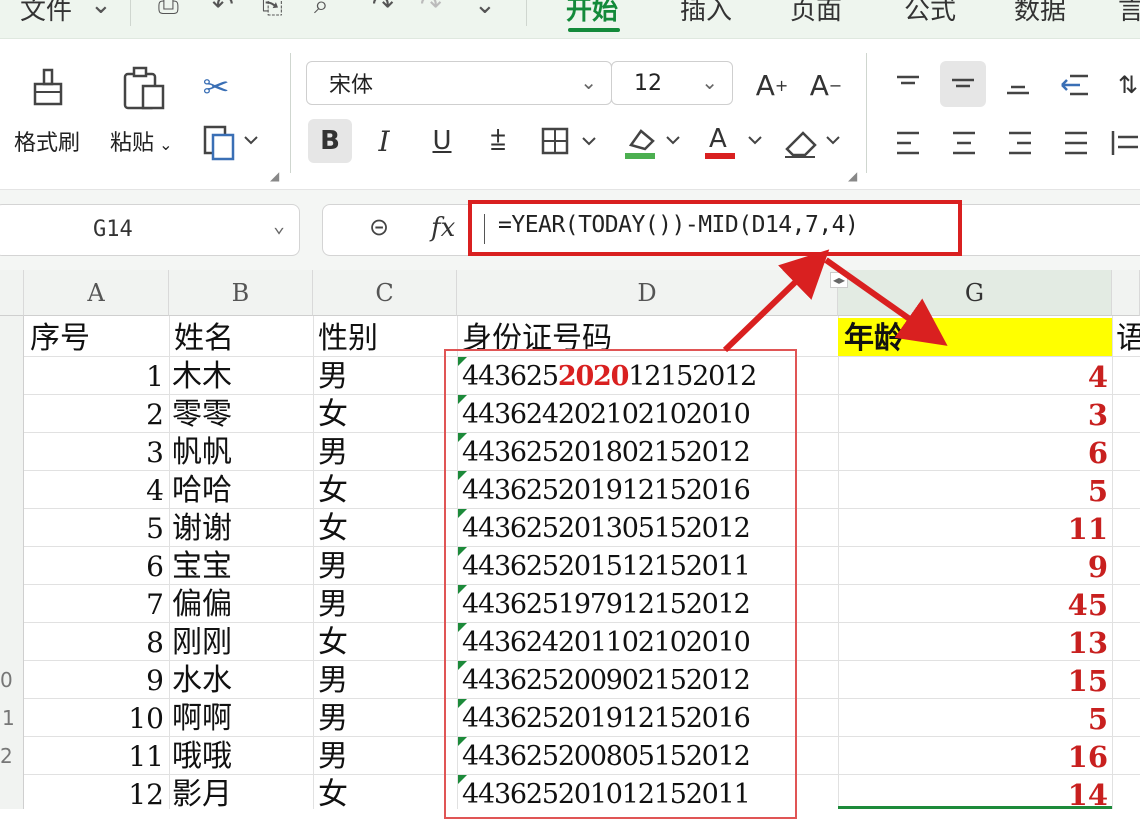 This screenshot has height=819, width=1140. I want to click on cell-no: 7, so click(94, 605).